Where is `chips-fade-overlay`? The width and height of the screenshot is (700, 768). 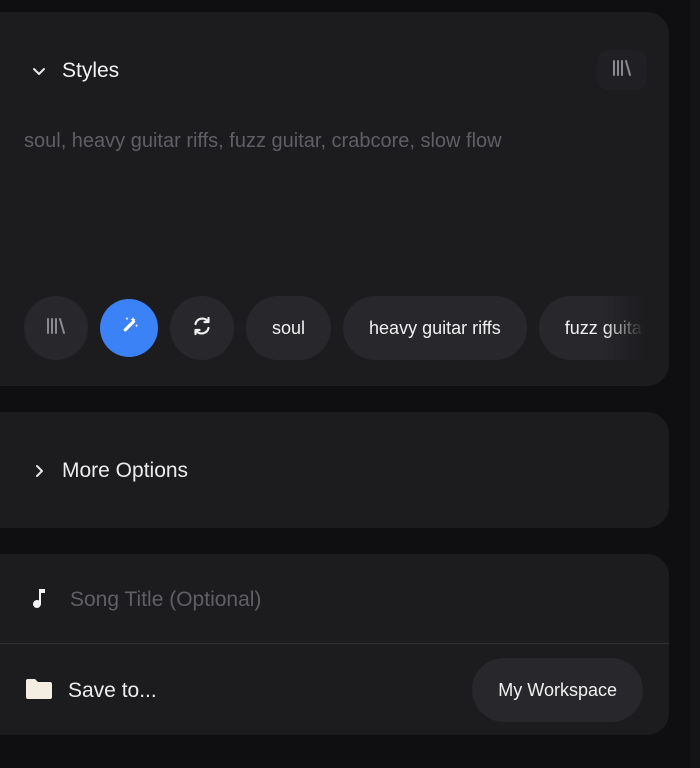
chips-fade-overlay is located at coordinates (624, 328).